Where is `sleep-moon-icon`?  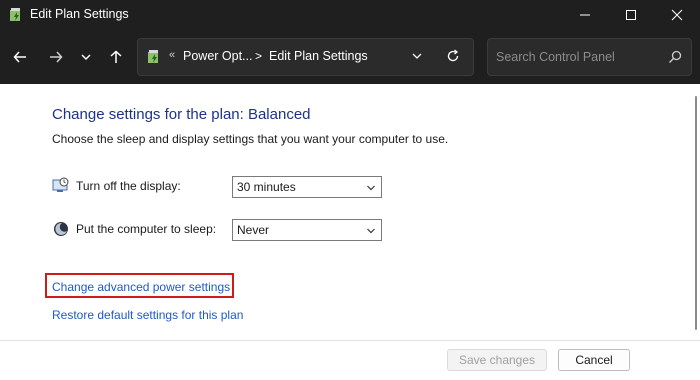
sleep-moon-icon is located at coordinates (61, 229).